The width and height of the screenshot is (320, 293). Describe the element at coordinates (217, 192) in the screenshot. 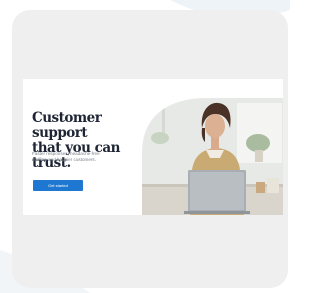

I see `laptop-icon` at that location.